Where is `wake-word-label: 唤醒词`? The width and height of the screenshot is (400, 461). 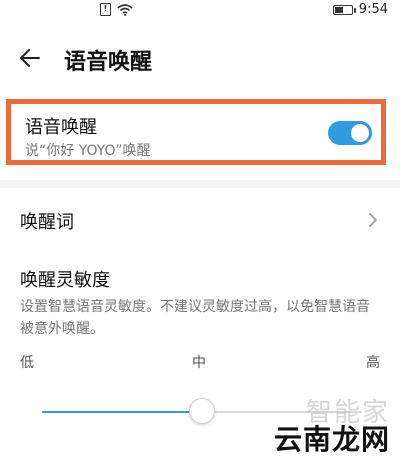
wake-word-label: 唤醒词 is located at coordinates (47, 222).